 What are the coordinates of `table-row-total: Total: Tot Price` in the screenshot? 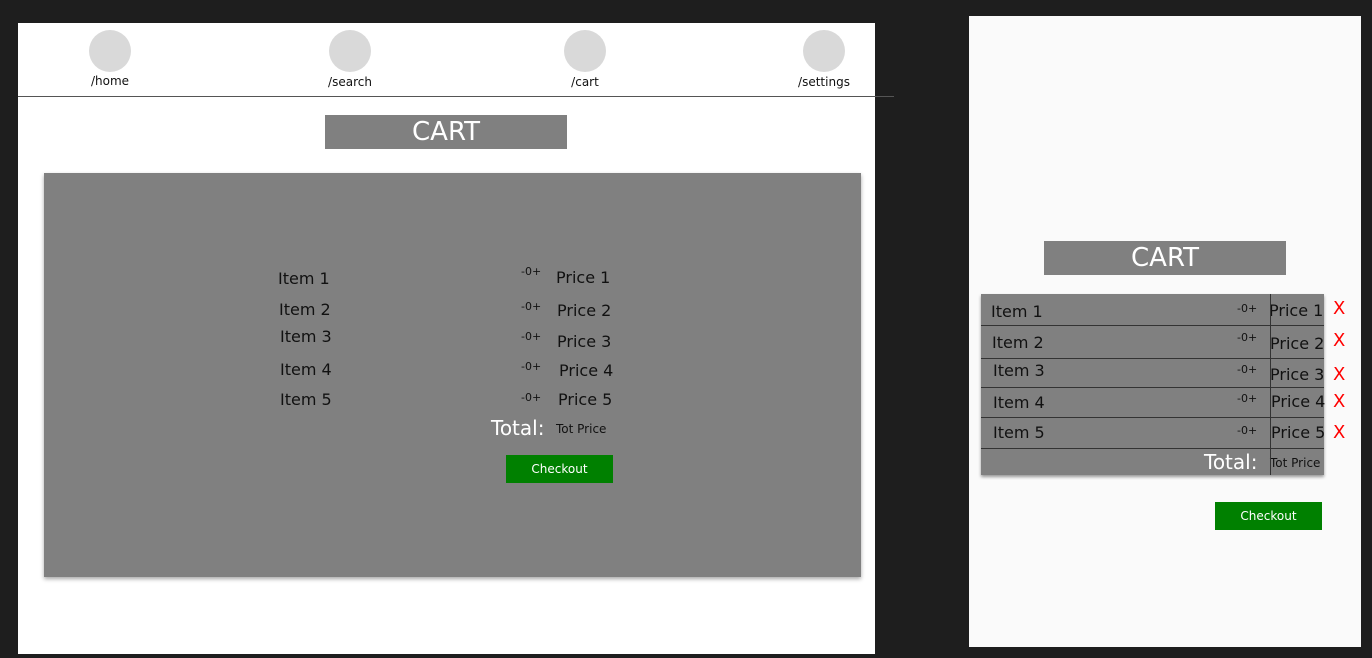 It's located at (1152, 462).